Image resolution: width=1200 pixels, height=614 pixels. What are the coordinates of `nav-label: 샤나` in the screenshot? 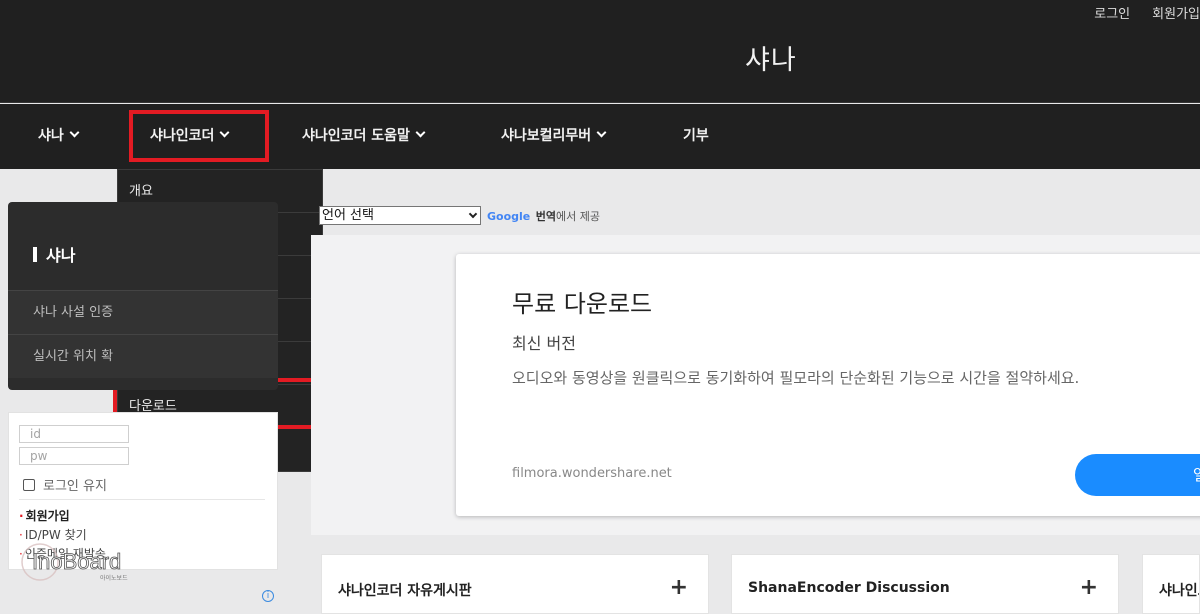 It's located at (51, 136).